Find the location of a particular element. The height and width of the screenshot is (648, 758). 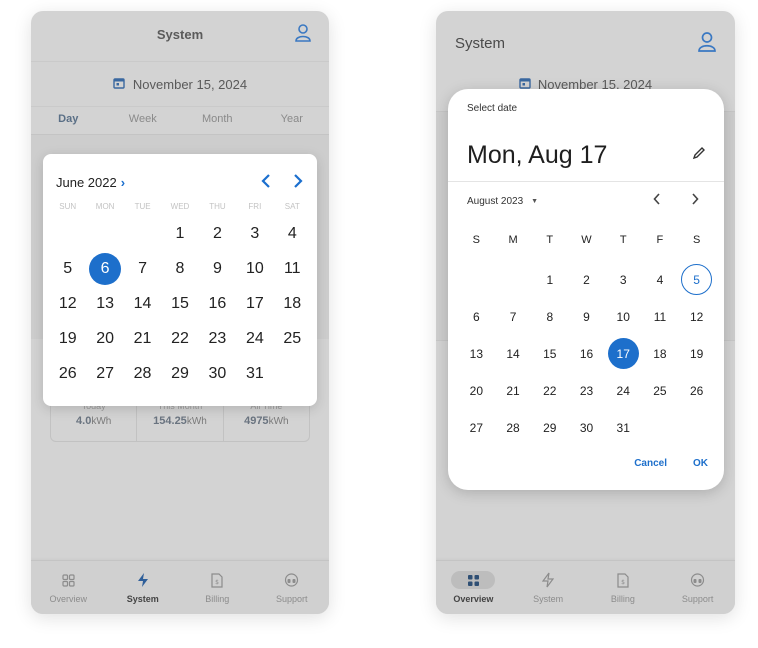

invoice-icon: $ is located at coordinates (623, 580).